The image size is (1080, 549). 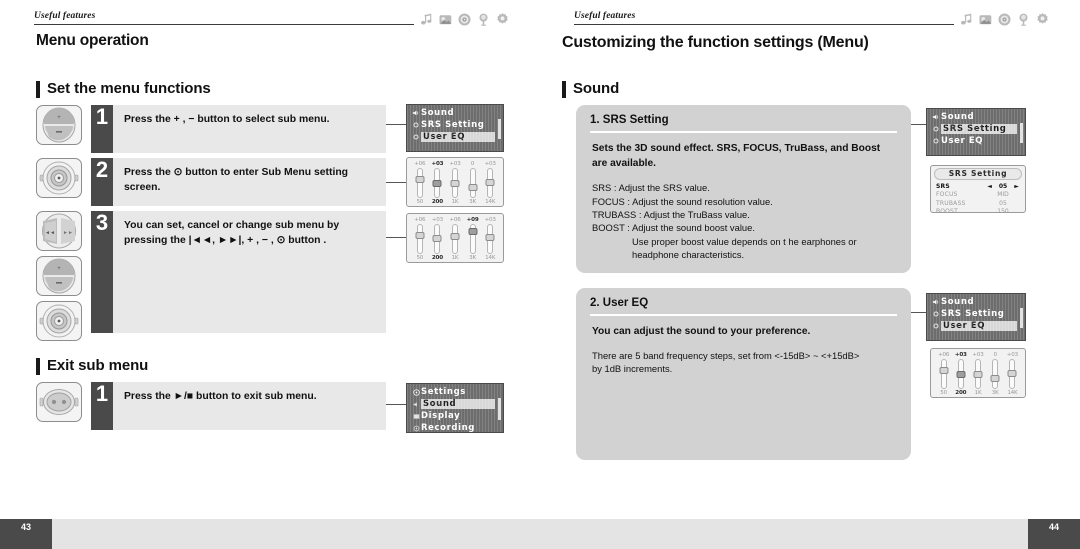 I want to click on srs-row-key: TRUBASS, so click(x=951, y=203).